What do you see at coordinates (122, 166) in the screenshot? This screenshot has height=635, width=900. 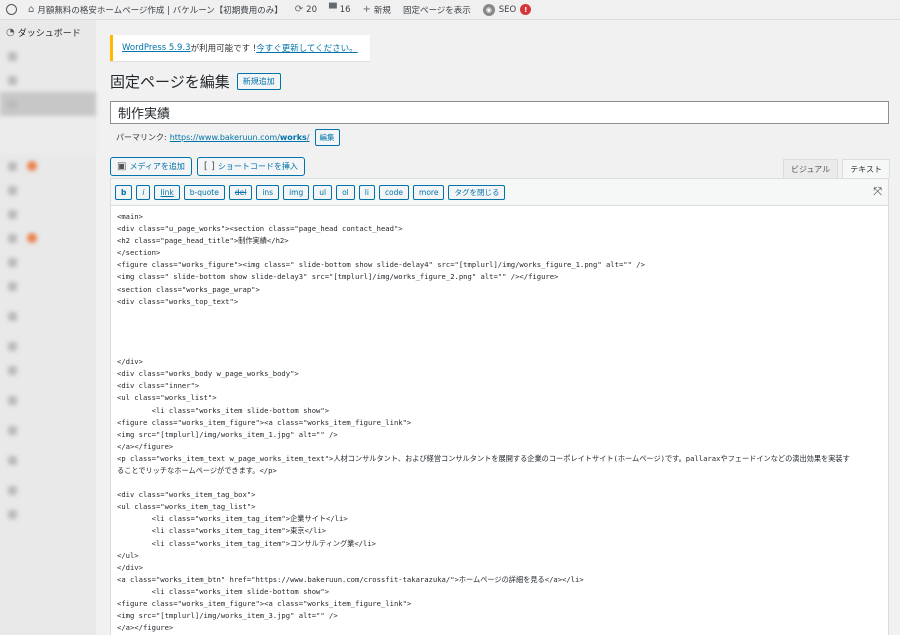 I see `media-icon: ▣` at bounding box center [122, 166].